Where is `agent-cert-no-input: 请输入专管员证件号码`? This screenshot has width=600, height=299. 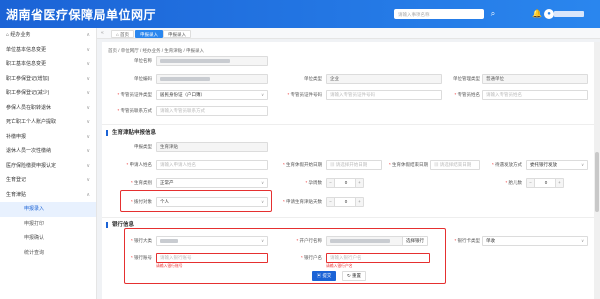
agent-cert-no-input: 请输入专管员证件号码 is located at coordinates (384, 95).